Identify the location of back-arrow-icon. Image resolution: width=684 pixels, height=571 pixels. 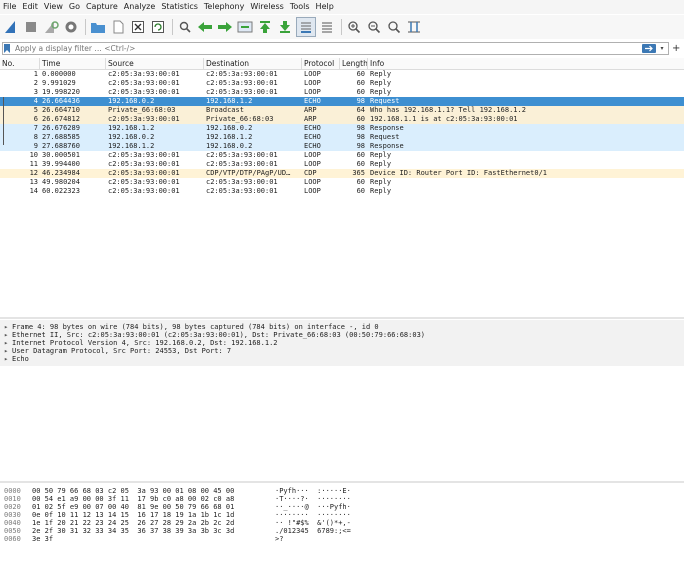
(205, 27).